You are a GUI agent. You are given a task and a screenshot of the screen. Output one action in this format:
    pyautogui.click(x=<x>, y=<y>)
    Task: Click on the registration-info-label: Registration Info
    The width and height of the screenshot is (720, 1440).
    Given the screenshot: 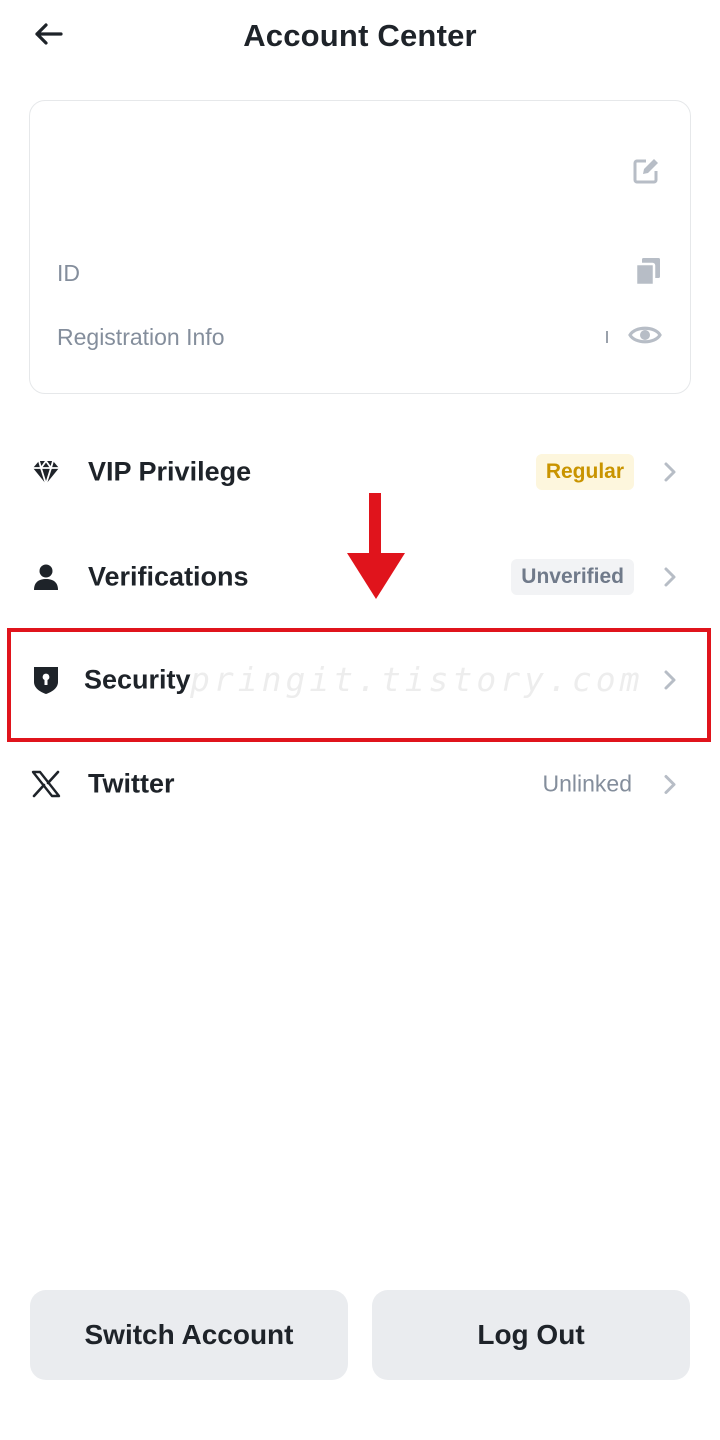 What is the action you would take?
    pyautogui.click(x=141, y=336)
    